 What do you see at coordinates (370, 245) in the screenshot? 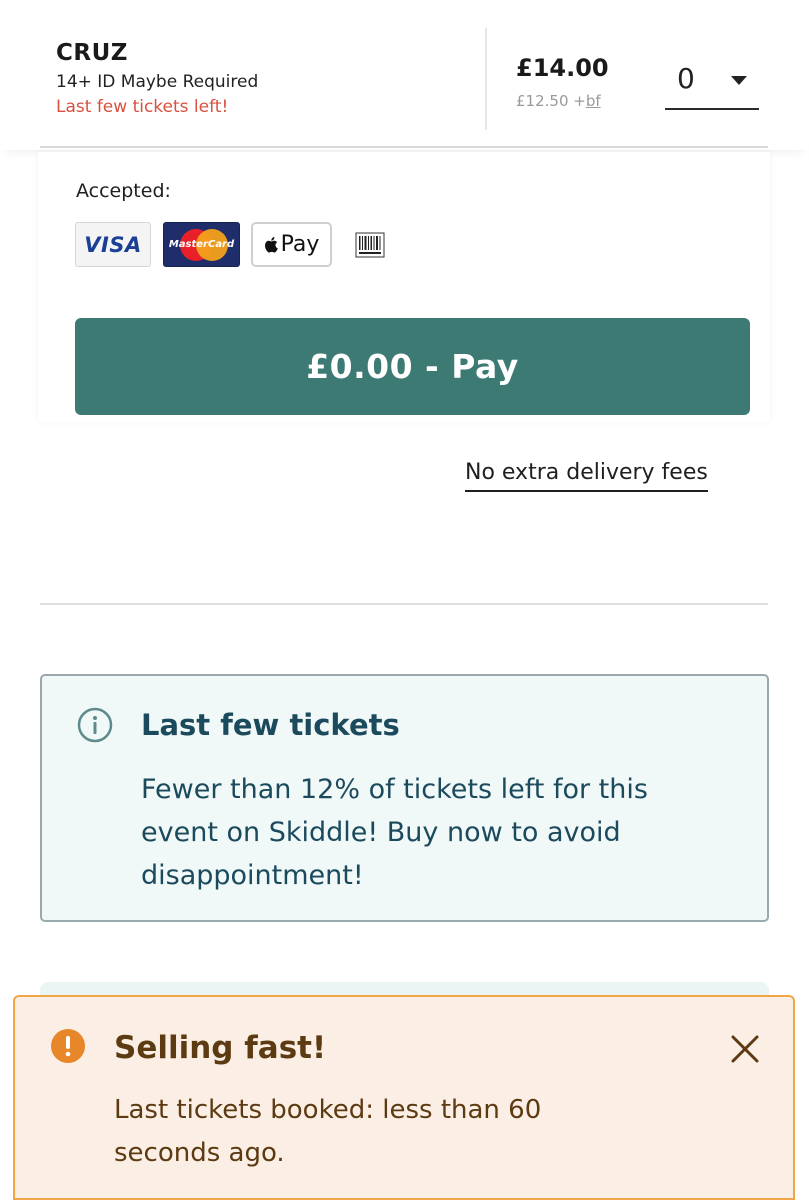
I see `barcode-icon` at bounding box center [370, 245].